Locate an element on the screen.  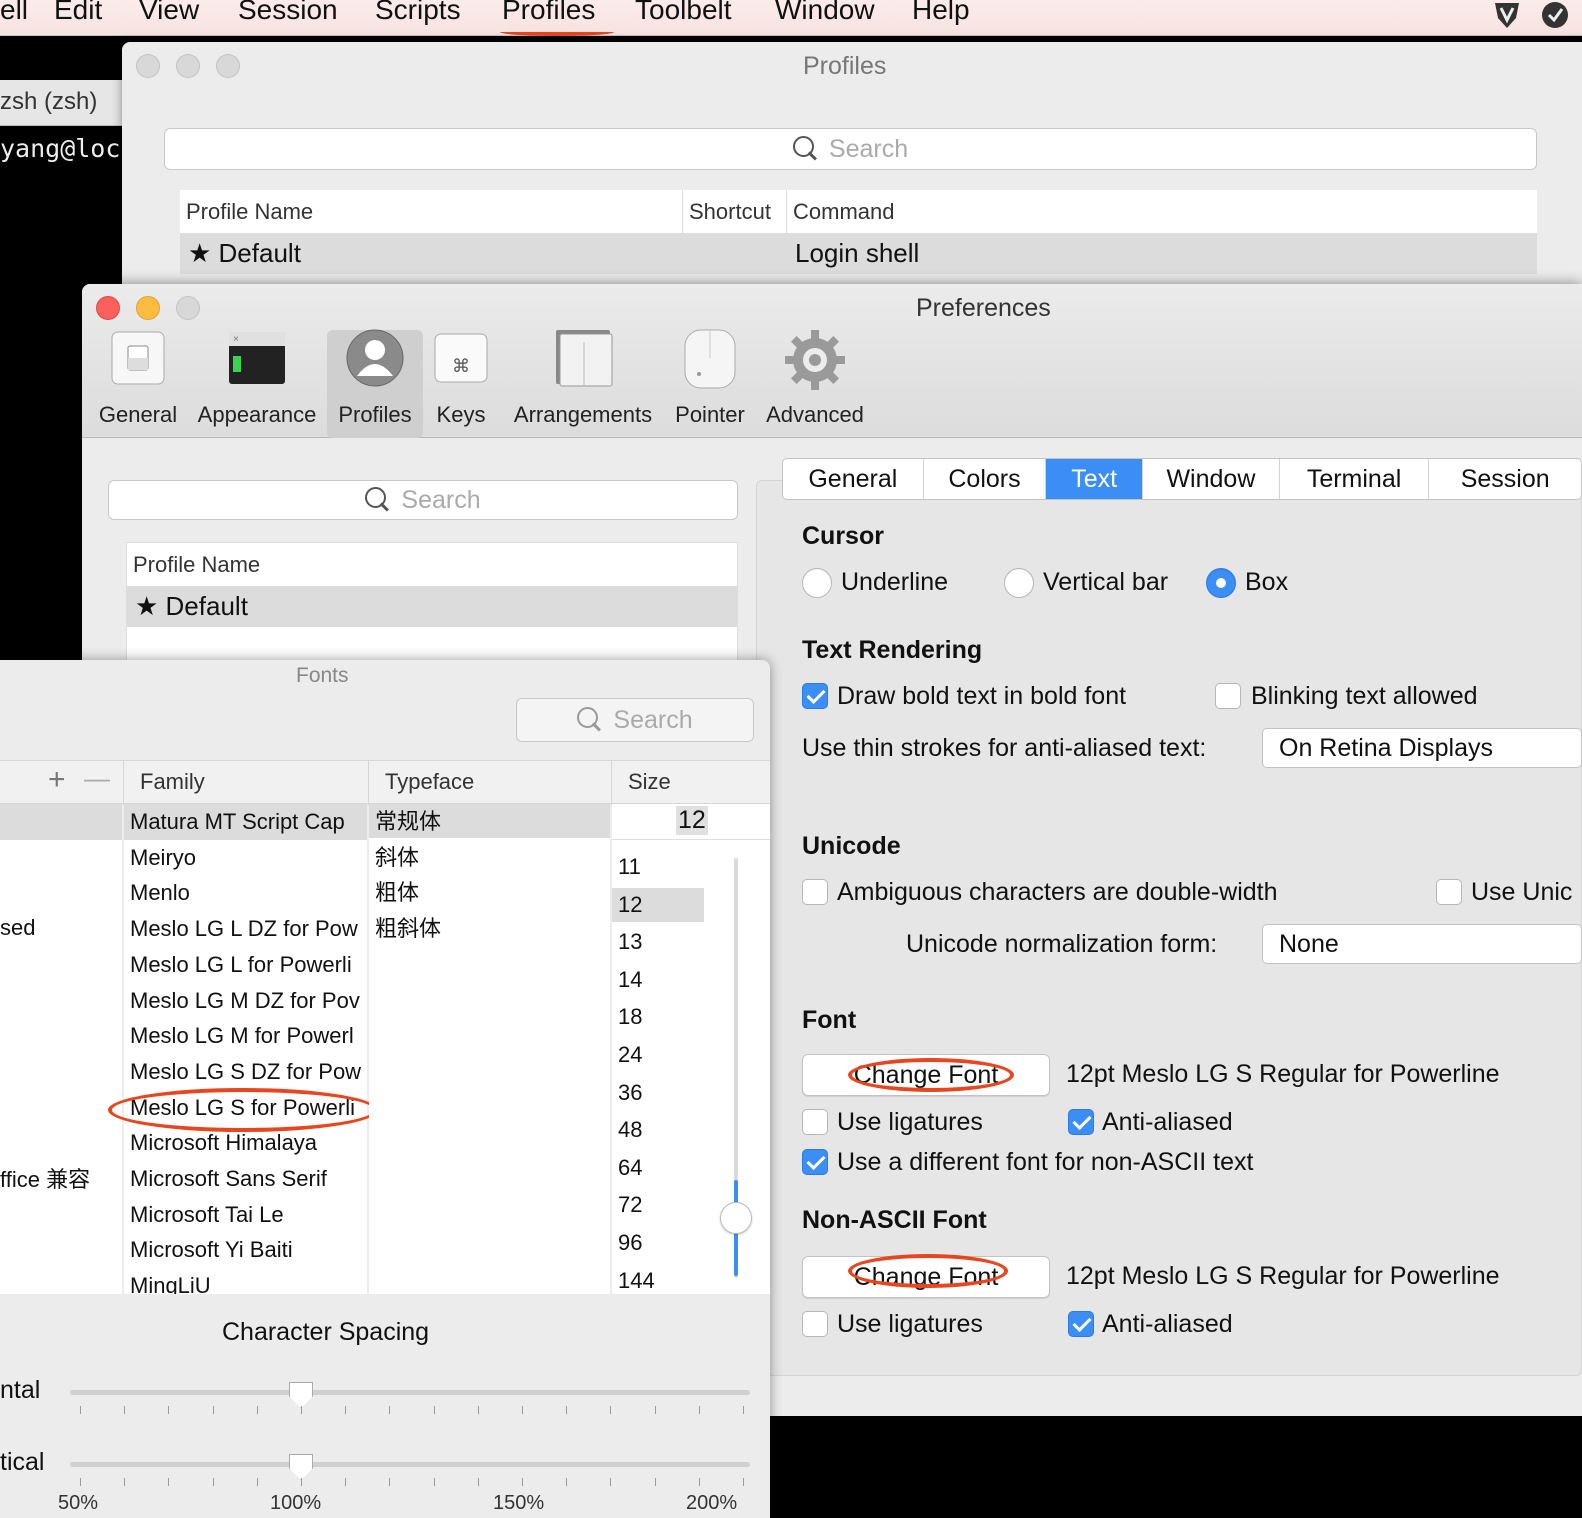
tab-terminal: Terminal is located at coordinates (1355, 479).